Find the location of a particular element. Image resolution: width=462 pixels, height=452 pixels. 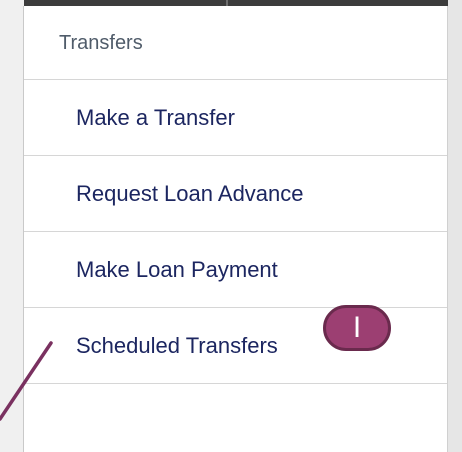

callout-marker-badge: I is located at coordinates (357, 328).